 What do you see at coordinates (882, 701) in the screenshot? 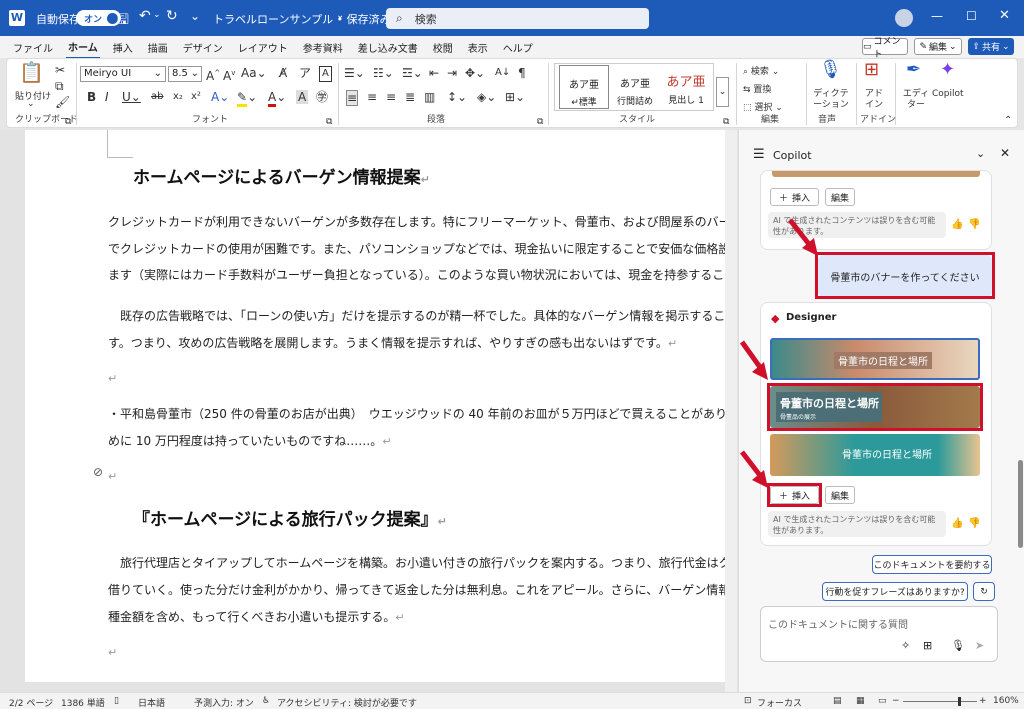
I see `web-layout-icon: ▭` at bounding box center [882, 701].